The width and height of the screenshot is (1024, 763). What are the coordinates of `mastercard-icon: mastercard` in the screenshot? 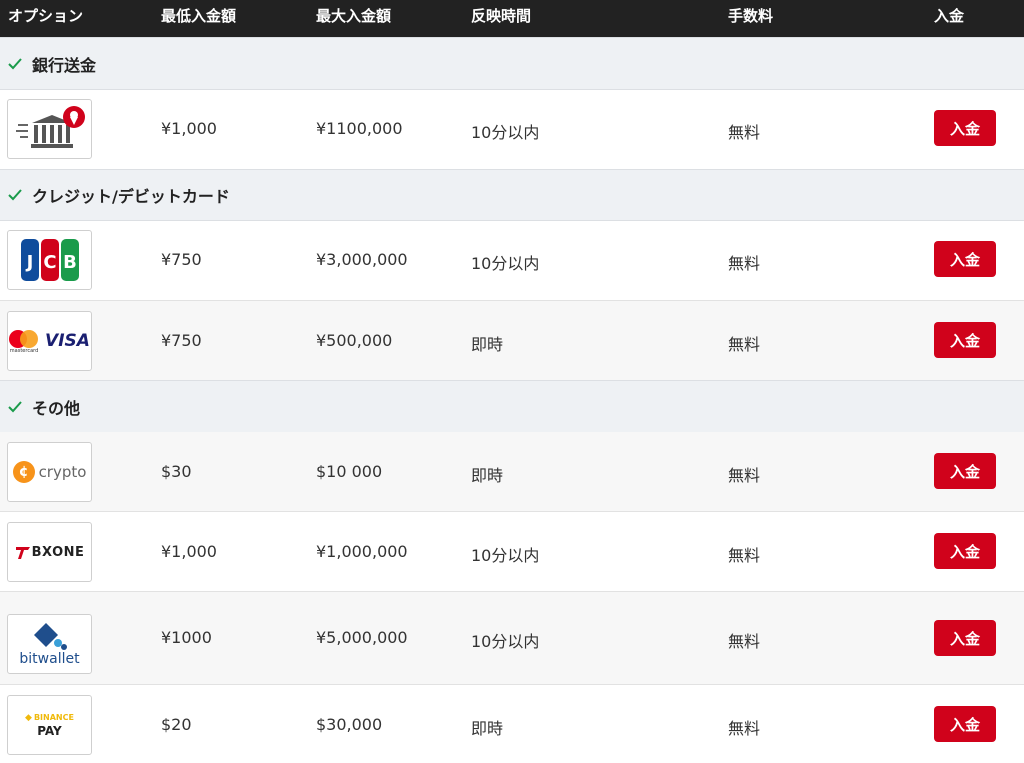 It's located at (24, 341).